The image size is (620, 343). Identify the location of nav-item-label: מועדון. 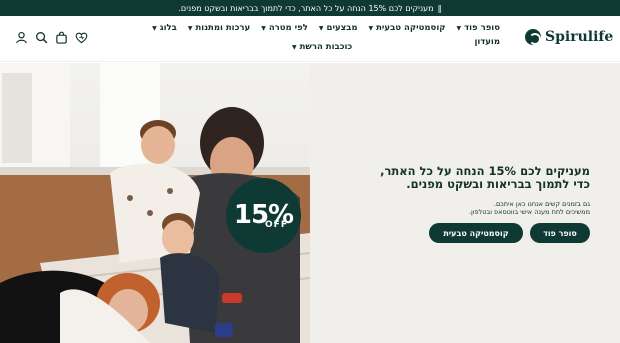
(487, 42).